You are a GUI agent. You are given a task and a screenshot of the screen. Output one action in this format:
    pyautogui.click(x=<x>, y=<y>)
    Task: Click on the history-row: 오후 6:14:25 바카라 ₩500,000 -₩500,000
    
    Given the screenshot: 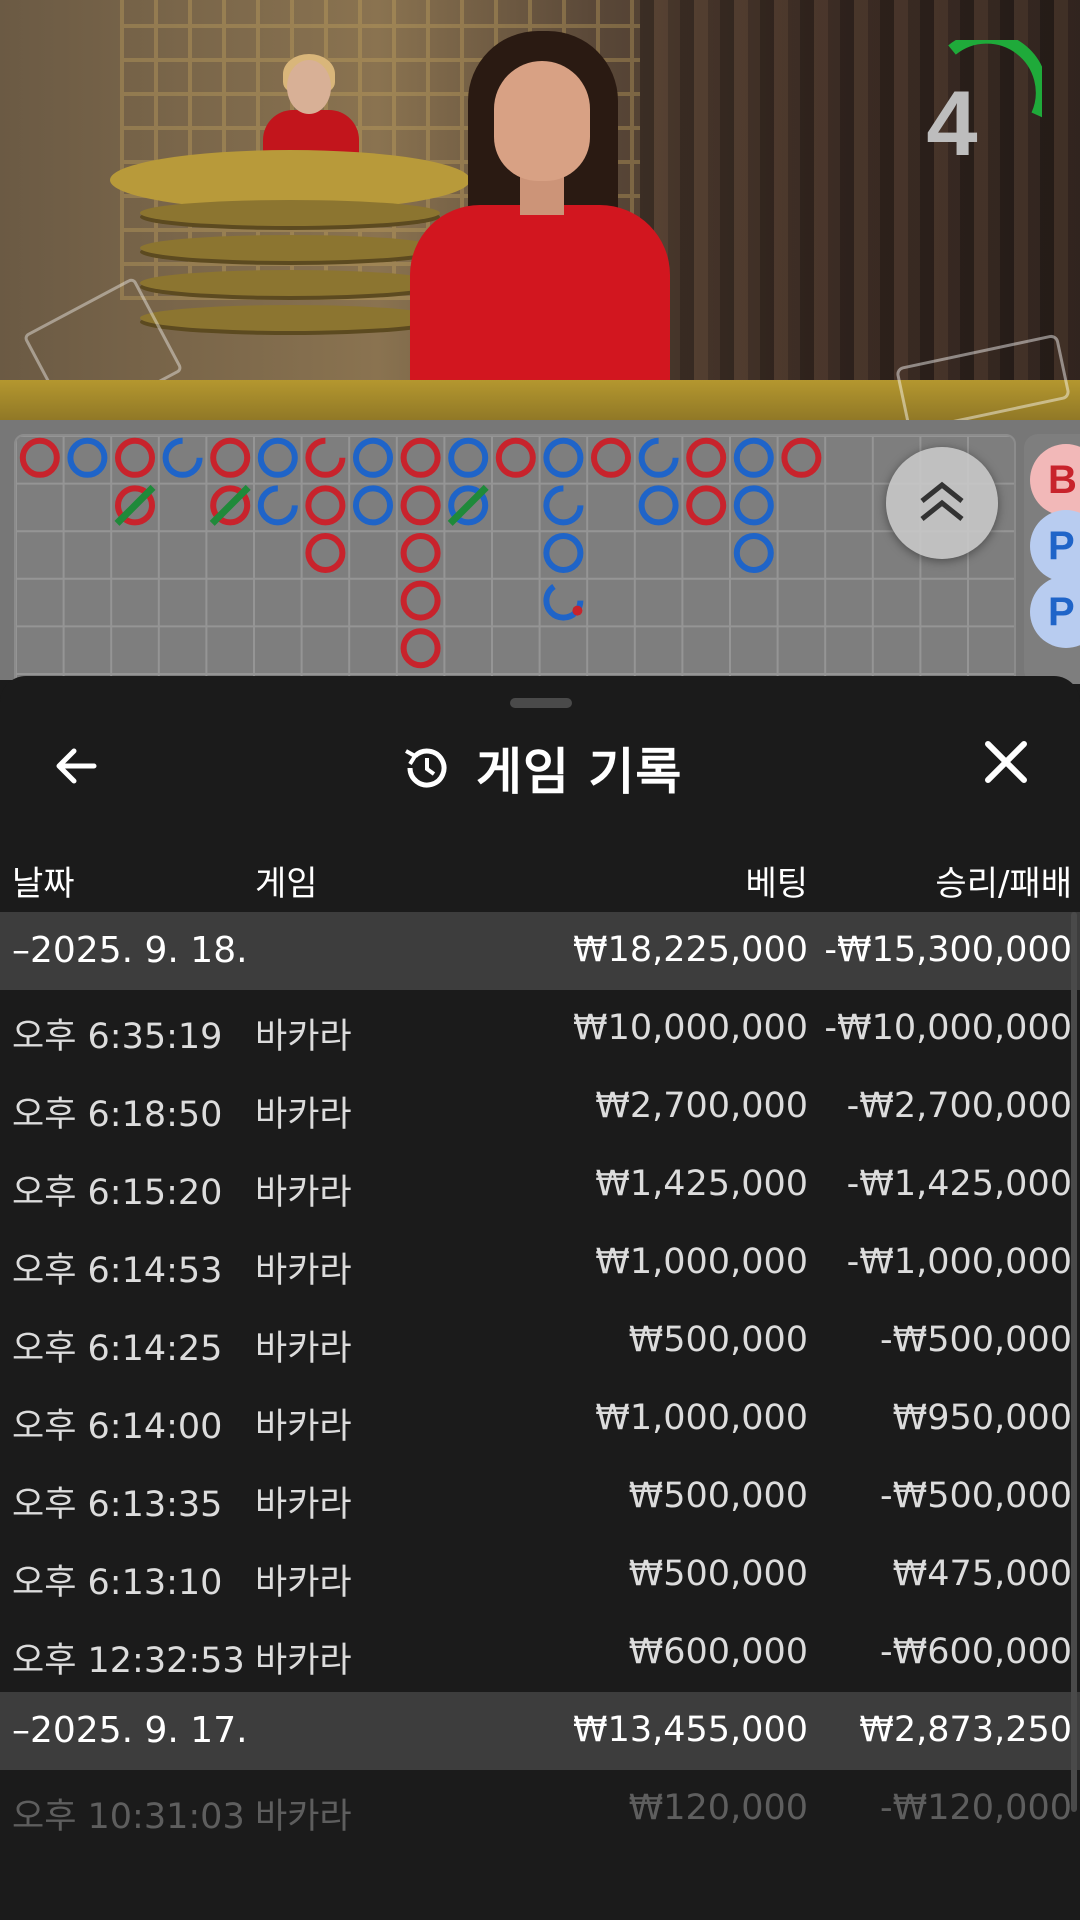 What is the action you would take?
    pyautogui.click(x=540, y=1341)
    